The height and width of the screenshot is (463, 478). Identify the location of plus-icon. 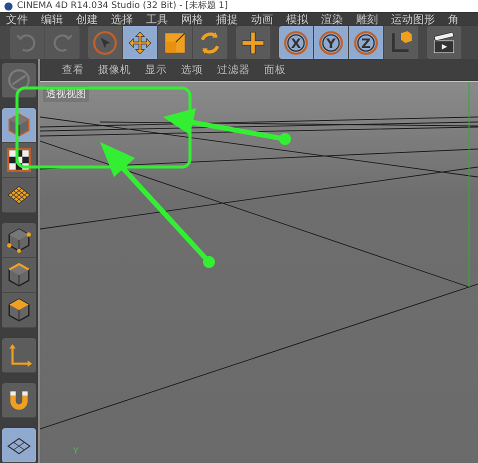
(253, 43).